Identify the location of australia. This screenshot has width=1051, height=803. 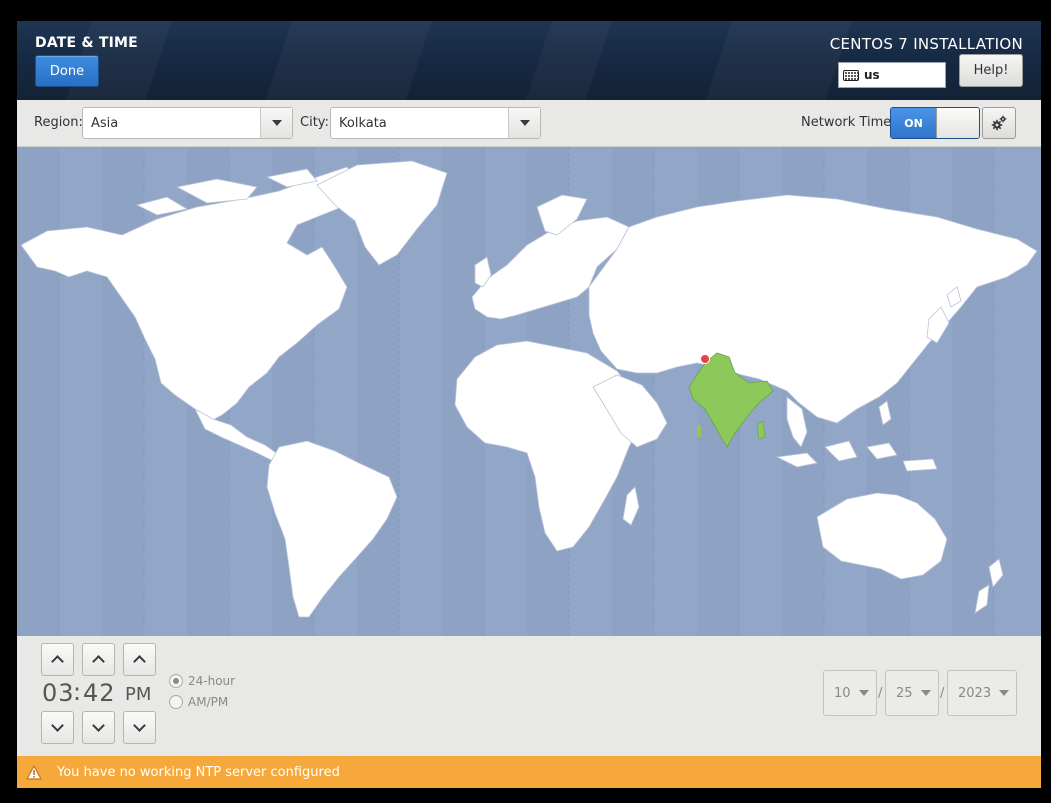
(882, 536).